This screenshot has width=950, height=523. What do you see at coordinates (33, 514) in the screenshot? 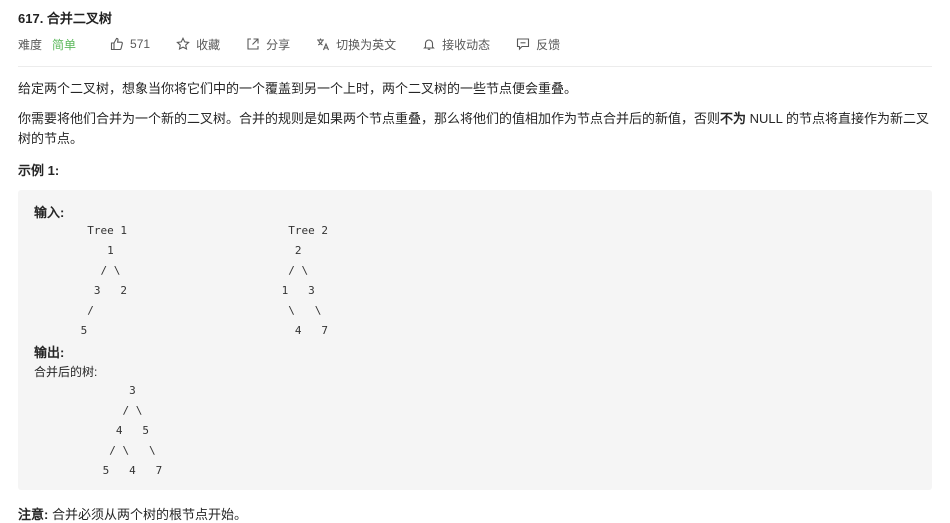
I see `note-label: 注意:` at bounding box center [33, 514].